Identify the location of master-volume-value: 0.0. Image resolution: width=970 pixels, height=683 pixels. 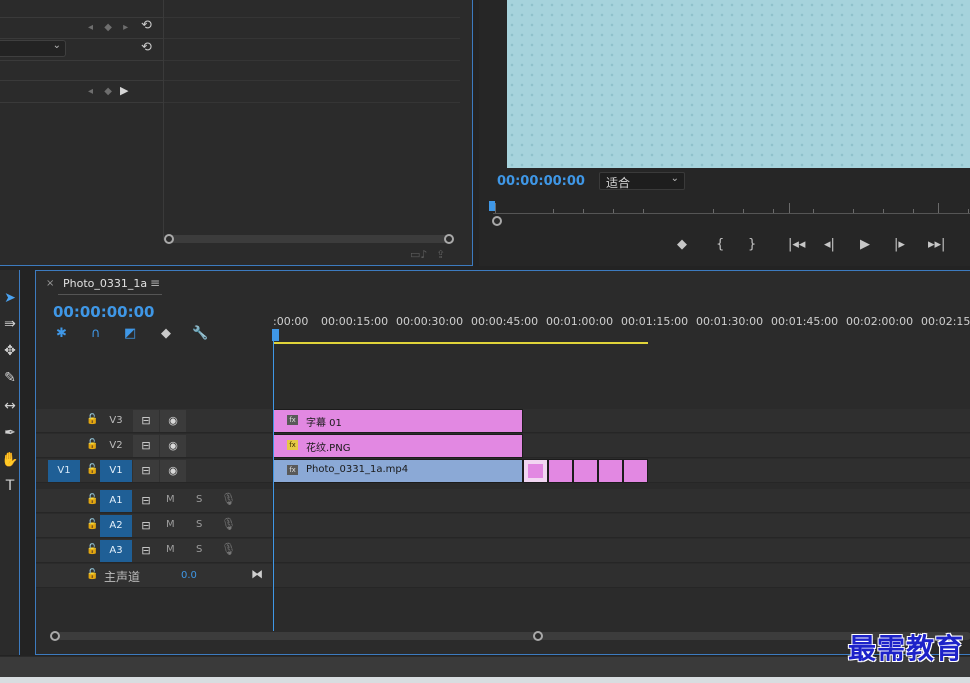
(189, 575).